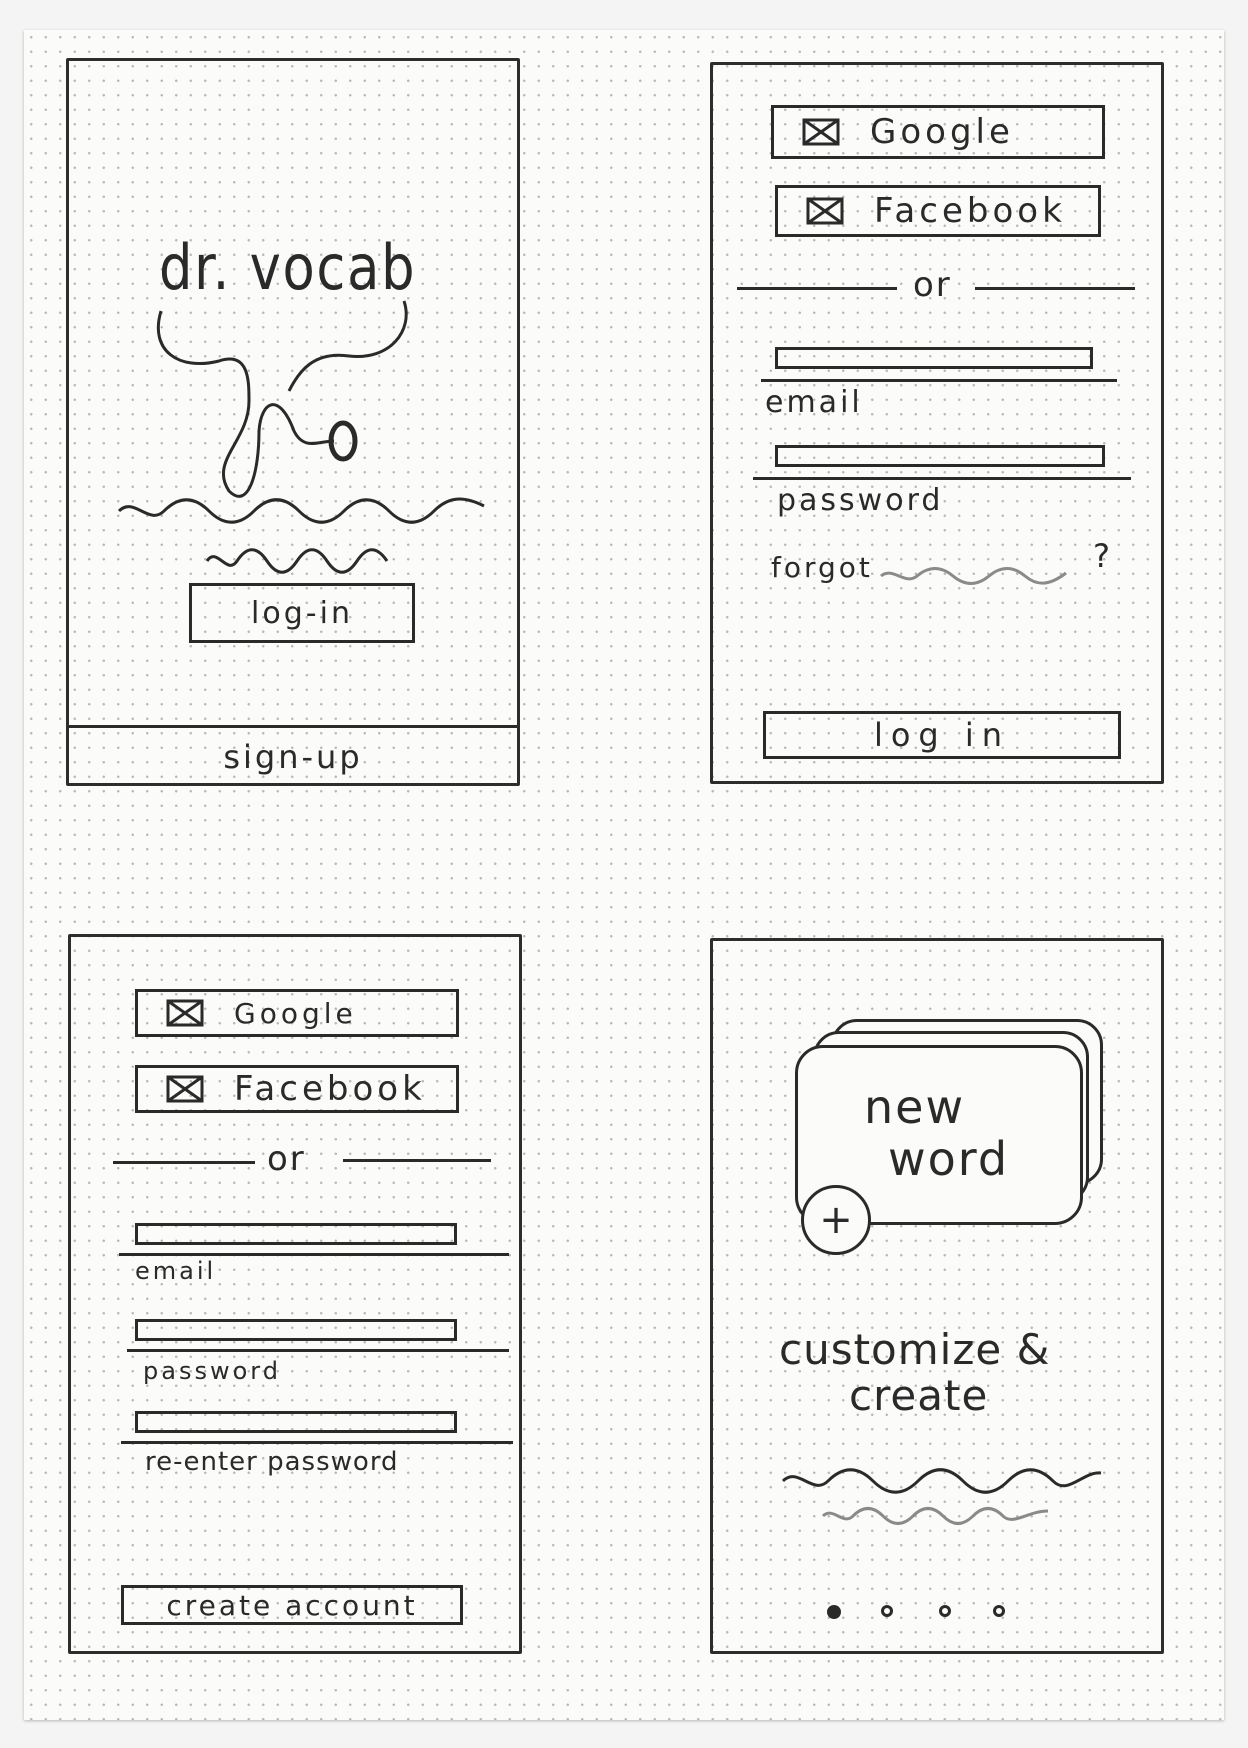  I want to click on page-dot-1-active, so click(834, 1612).